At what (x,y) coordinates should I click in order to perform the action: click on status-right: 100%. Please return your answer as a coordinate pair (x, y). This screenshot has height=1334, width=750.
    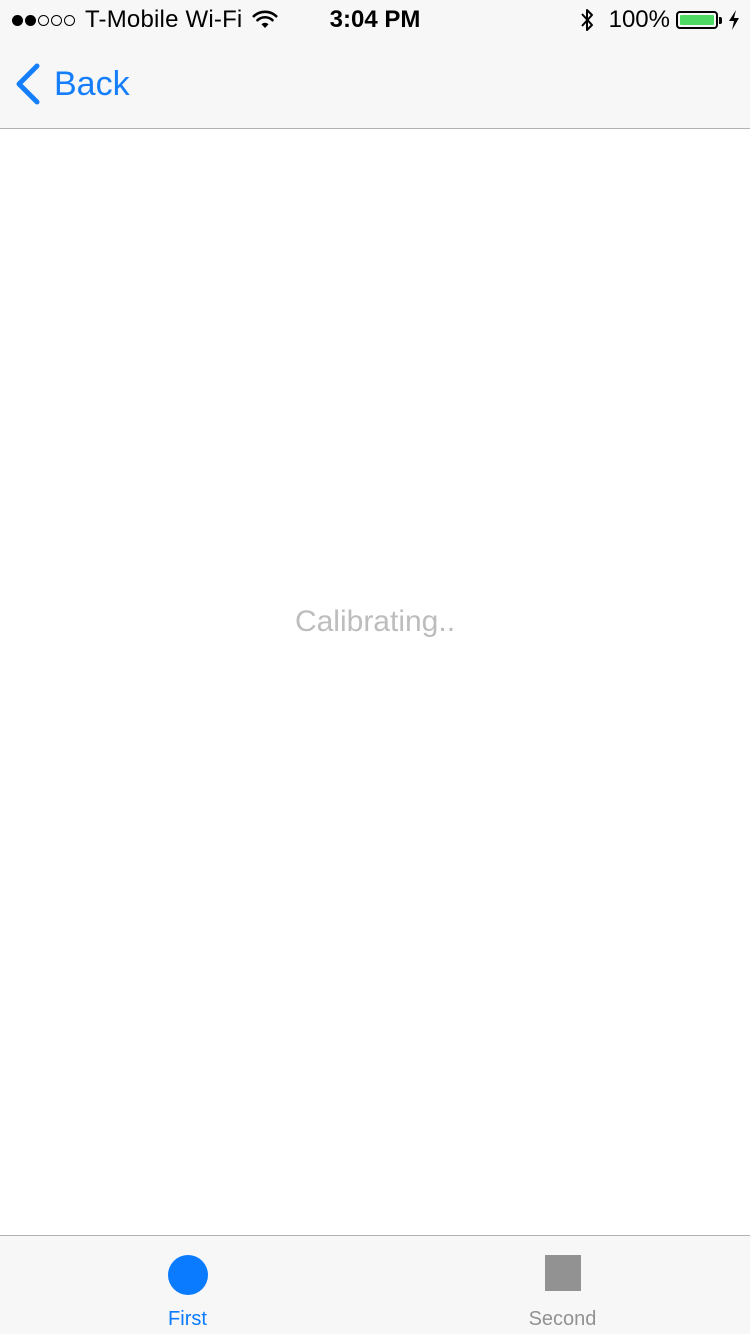
    Looking at the image, I should click on (659, 20).